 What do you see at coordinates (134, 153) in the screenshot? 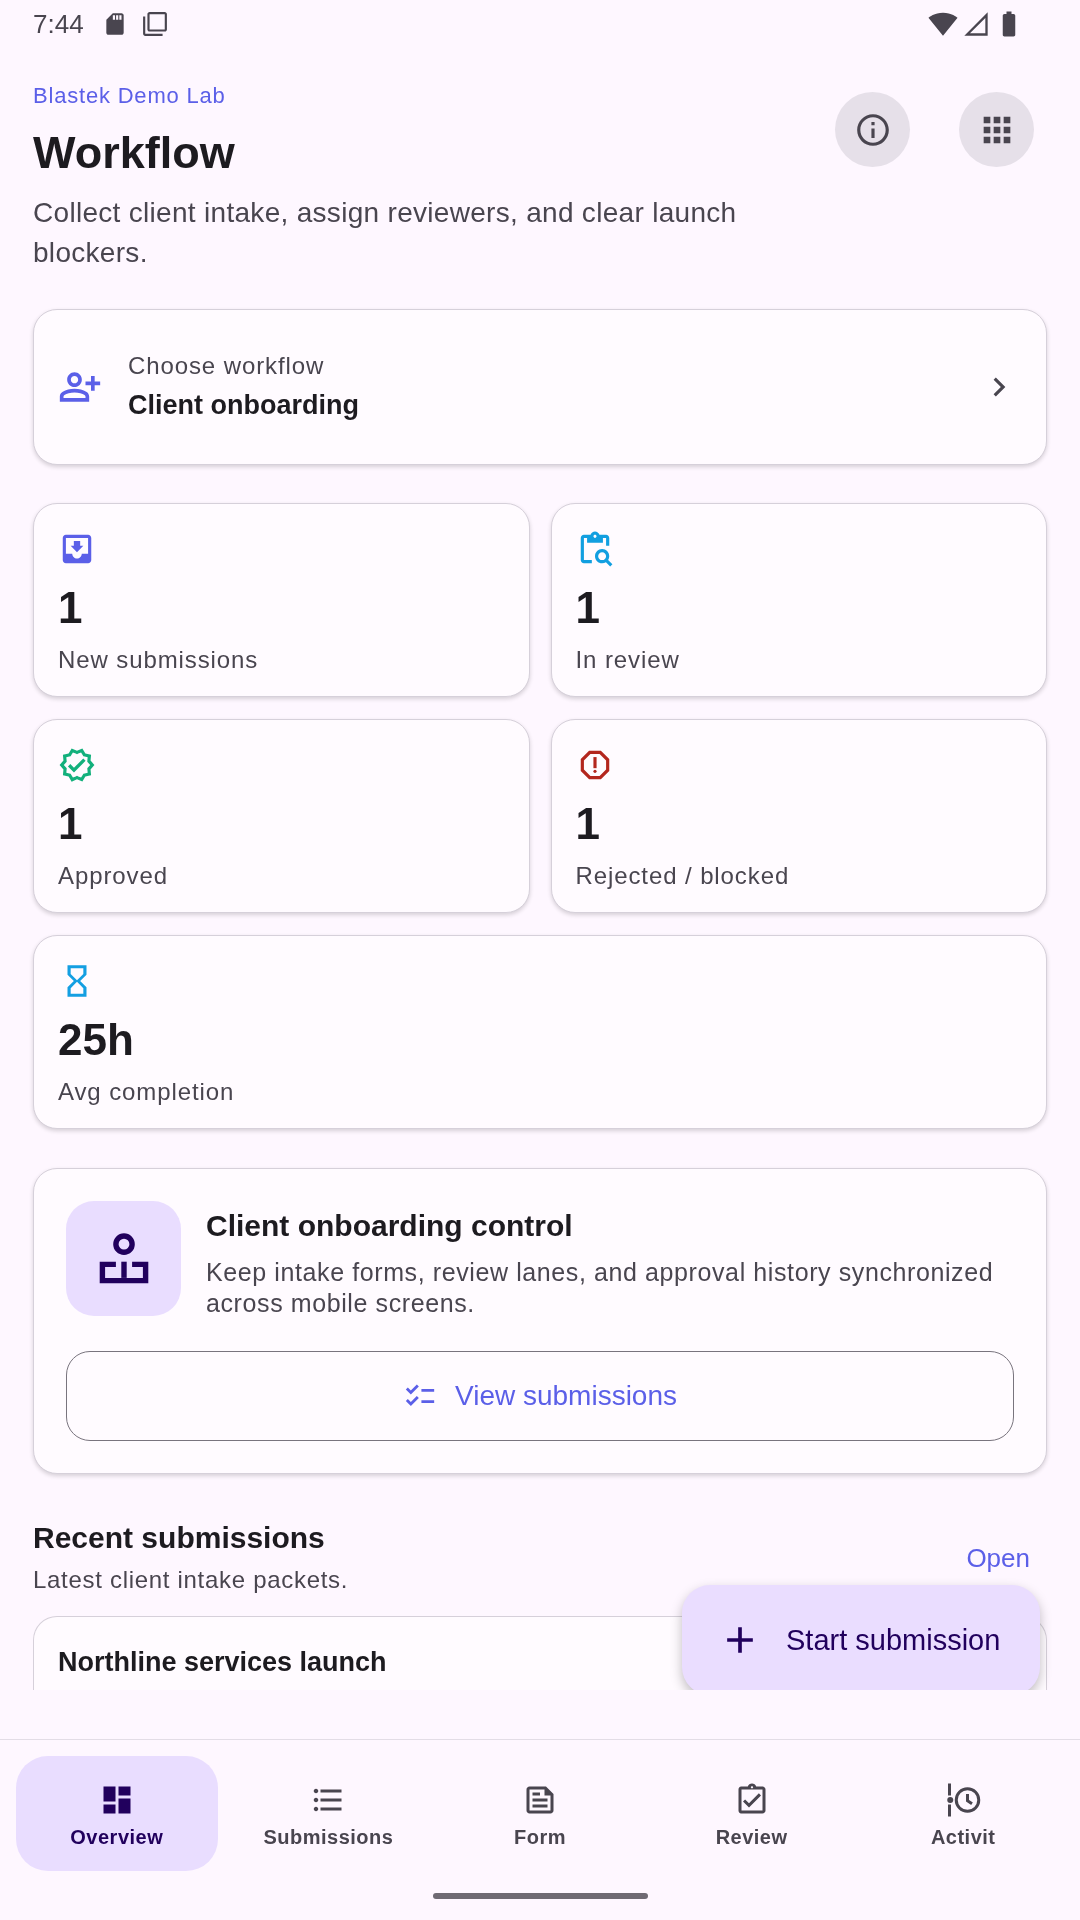
I see `page-title: Workflow` at bounding box center [134, 153].